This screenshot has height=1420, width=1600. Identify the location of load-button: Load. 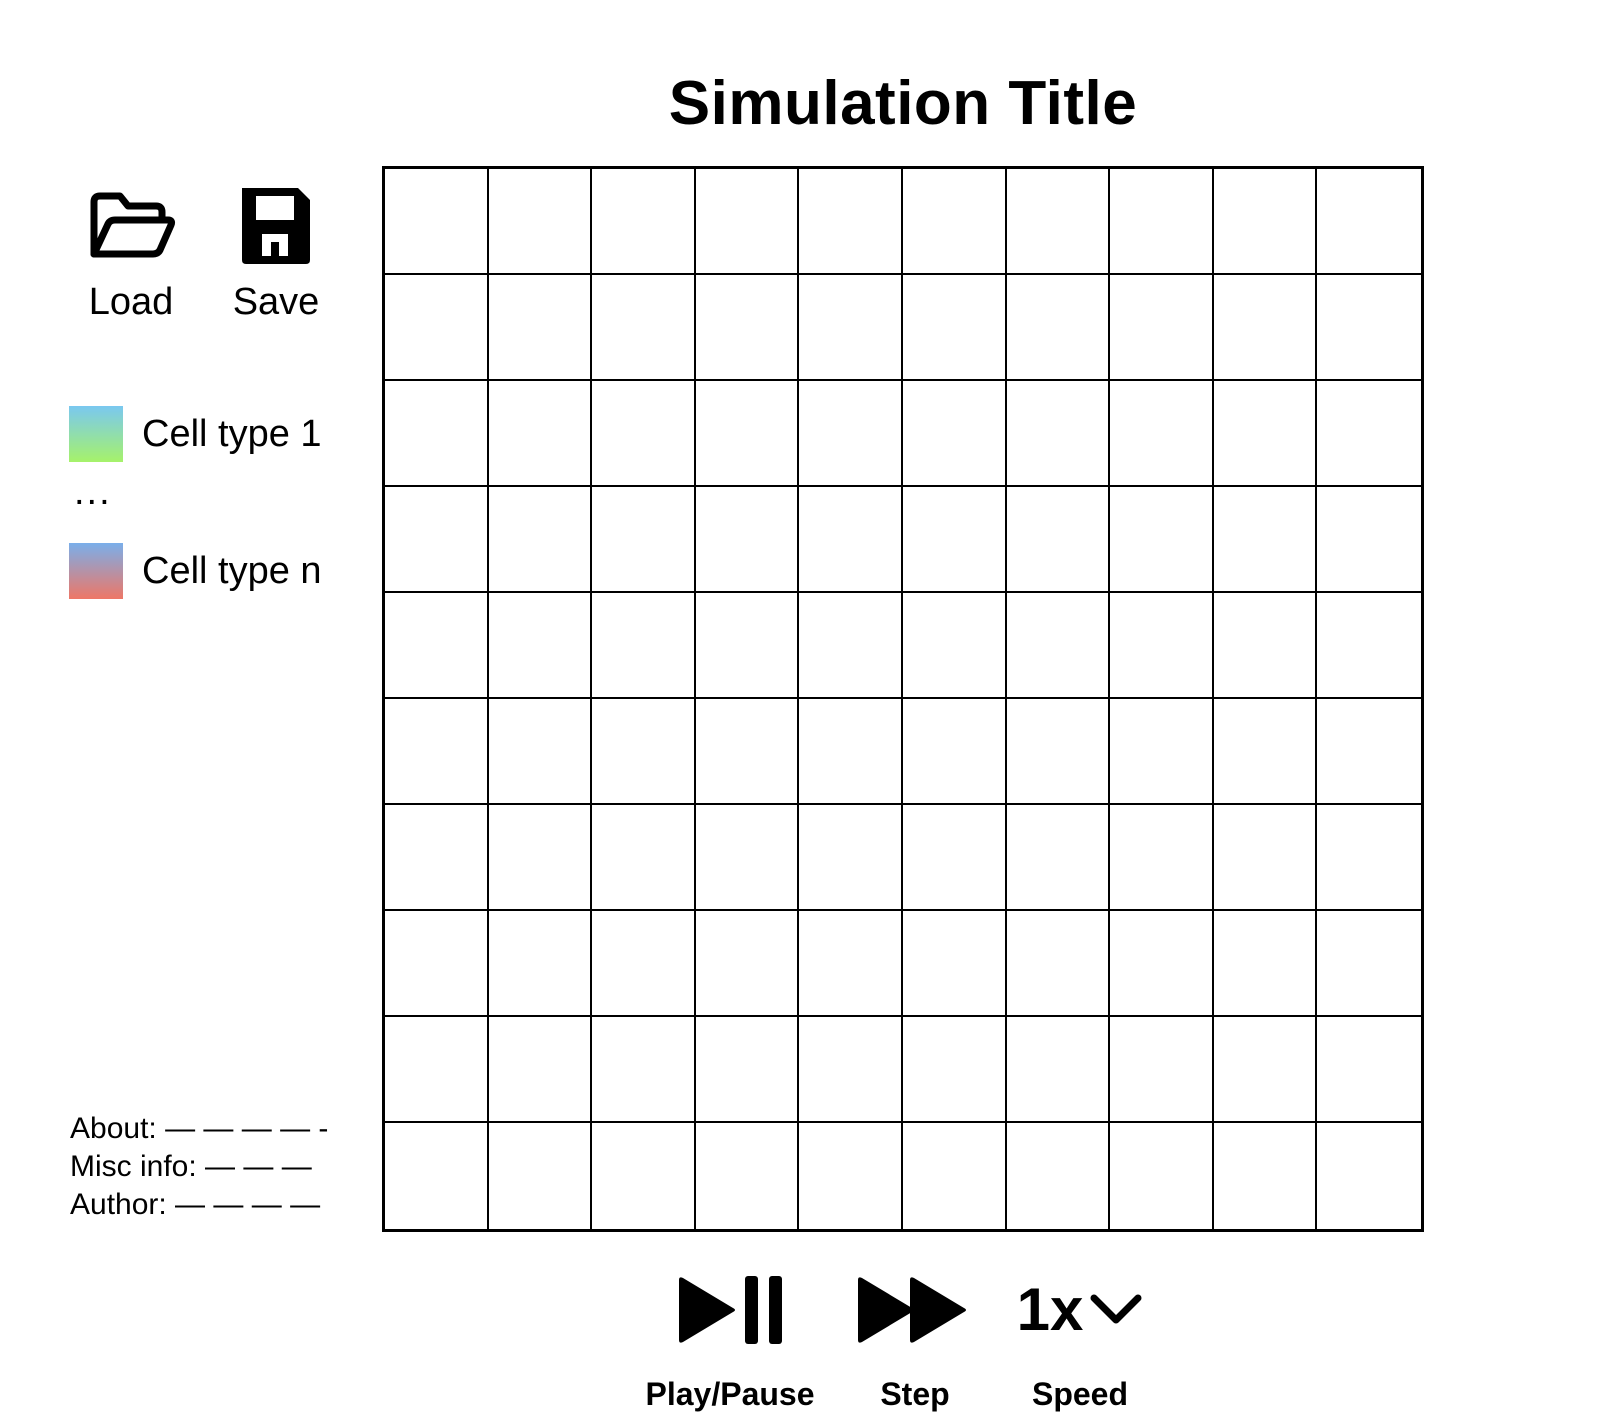
(131, 255).